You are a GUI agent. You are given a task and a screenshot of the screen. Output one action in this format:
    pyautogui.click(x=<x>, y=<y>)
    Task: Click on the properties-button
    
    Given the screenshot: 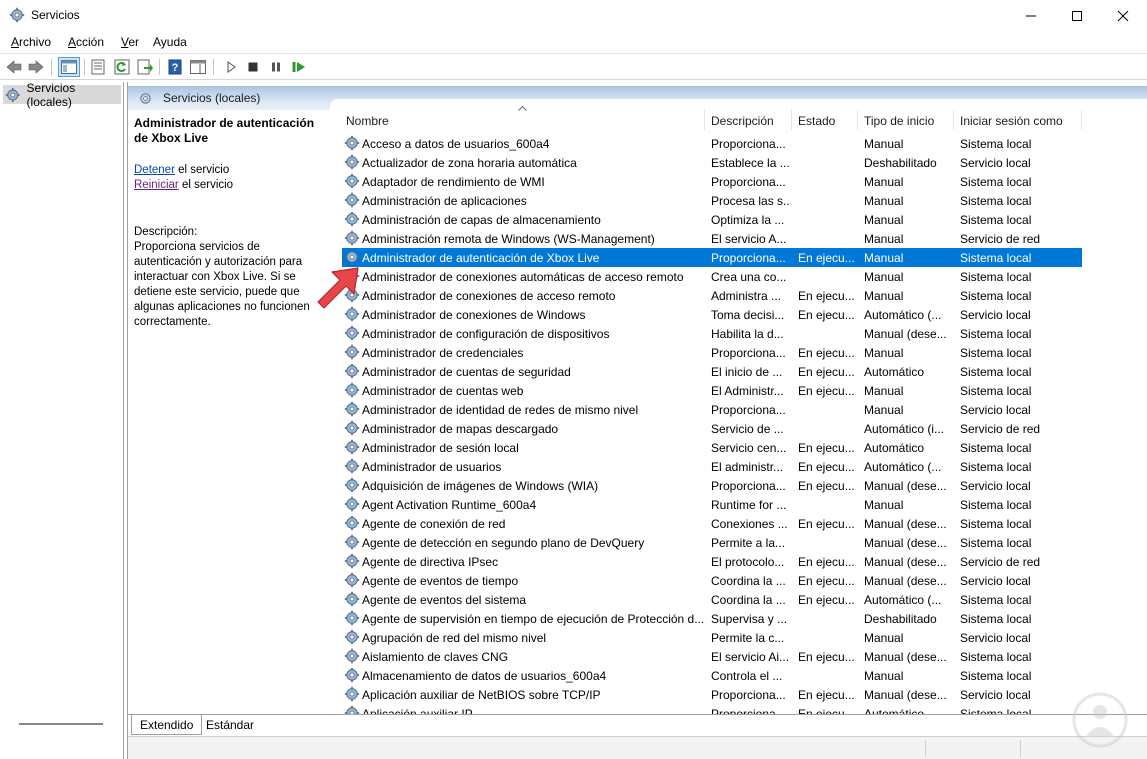 What is the action you would take?
    pyautogui.click(x=98, y=67)
    